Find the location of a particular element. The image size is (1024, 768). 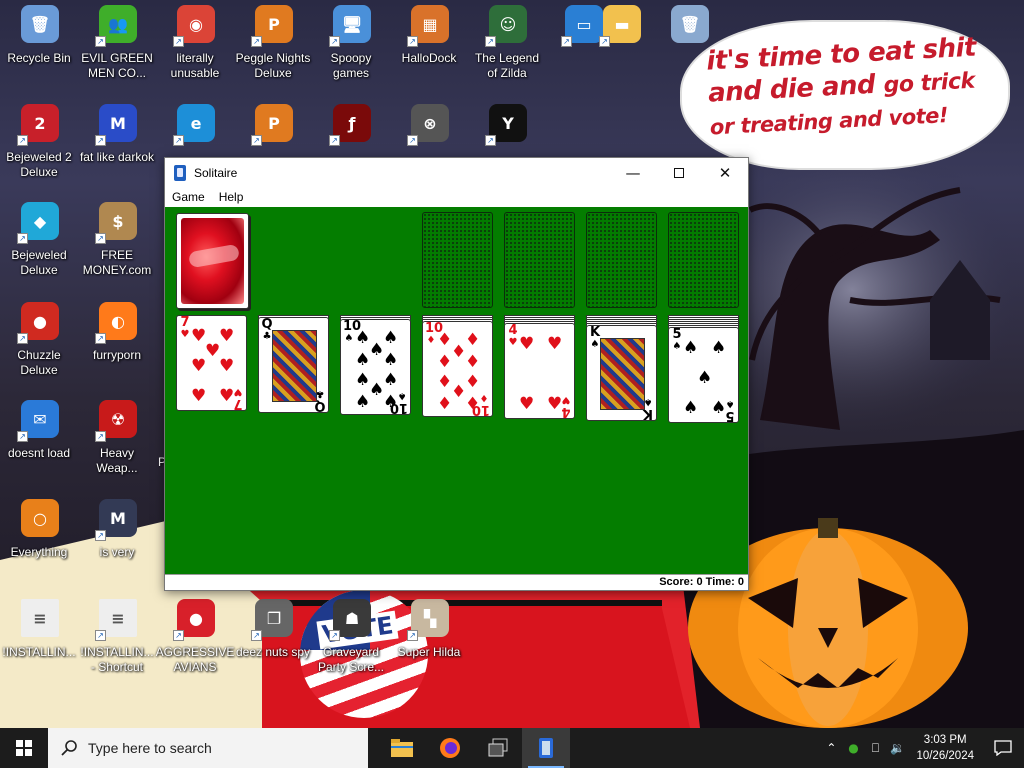

menu-game: Game is located at coordinates (188, 197).